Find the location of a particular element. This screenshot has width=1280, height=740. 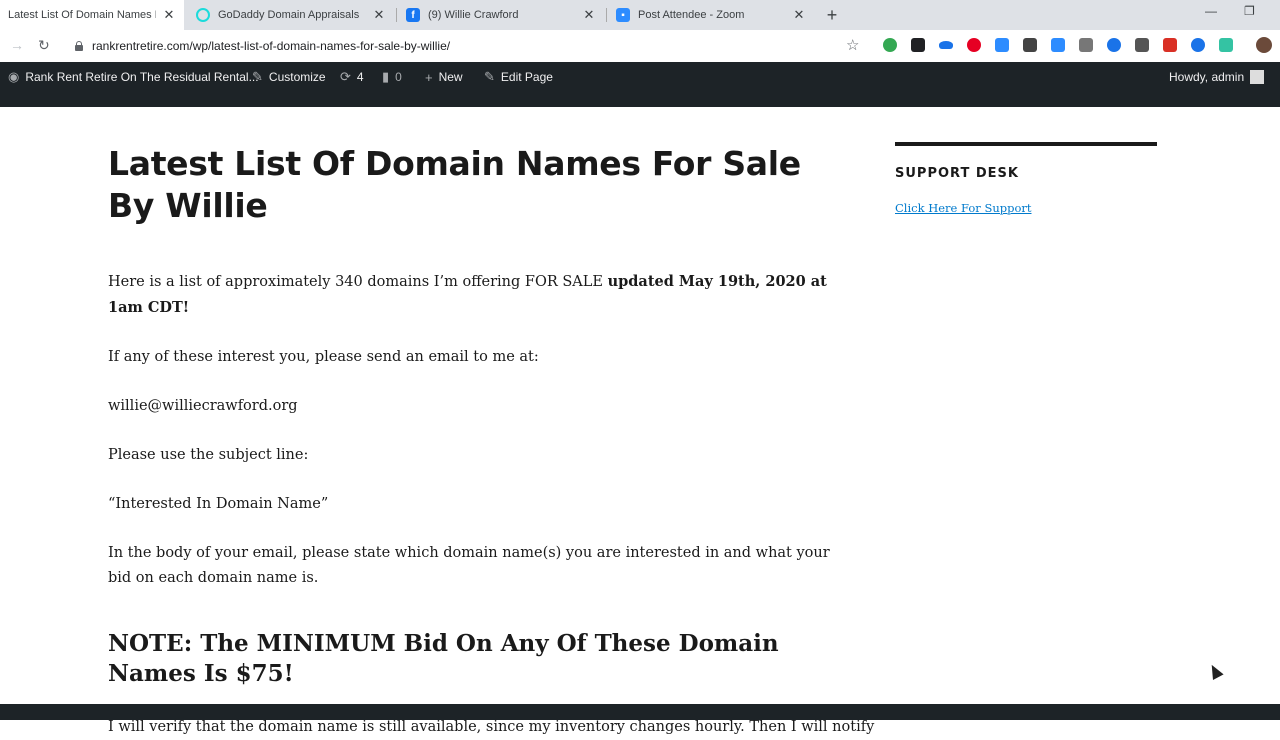

new-tab-button: + is located at coordinates (832, 15).